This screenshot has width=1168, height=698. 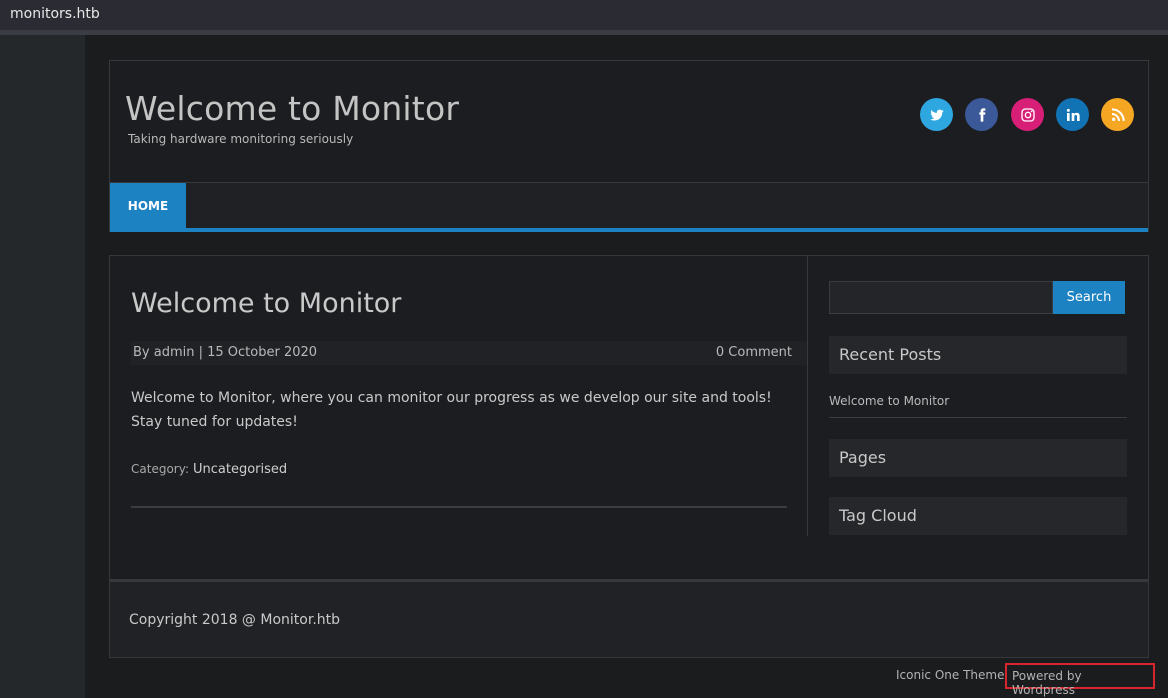 I want to click on recent-posts-widget-title: Recent Posts, so click(x=978, y=355).